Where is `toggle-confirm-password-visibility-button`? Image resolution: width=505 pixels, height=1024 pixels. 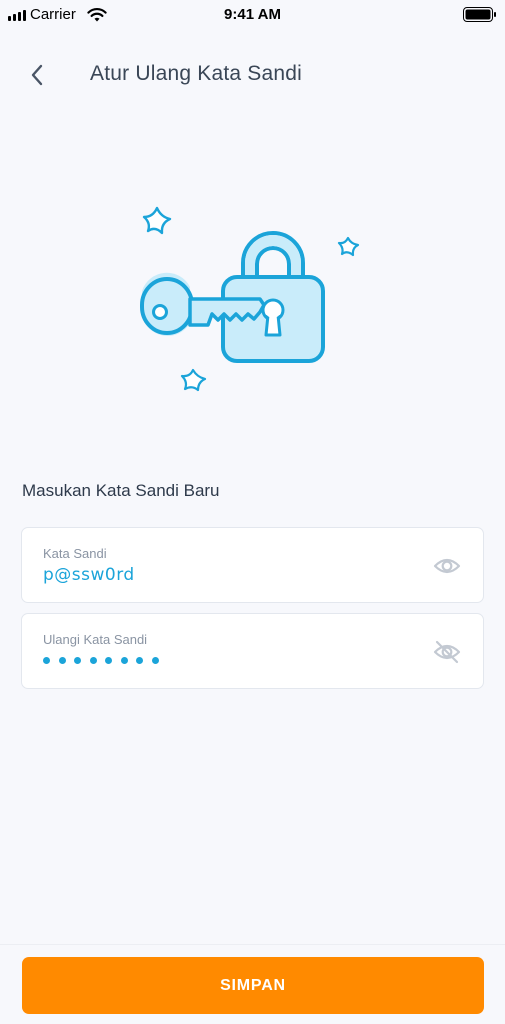 toggle-confirm-password-visibility-button is located at coordinates (447, 652).